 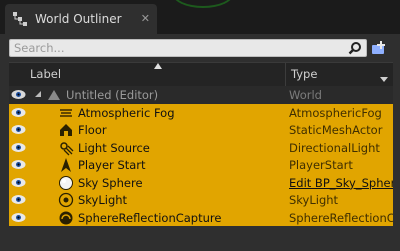 I want to click on column-header-type: Type, so click(x=304, y=74).